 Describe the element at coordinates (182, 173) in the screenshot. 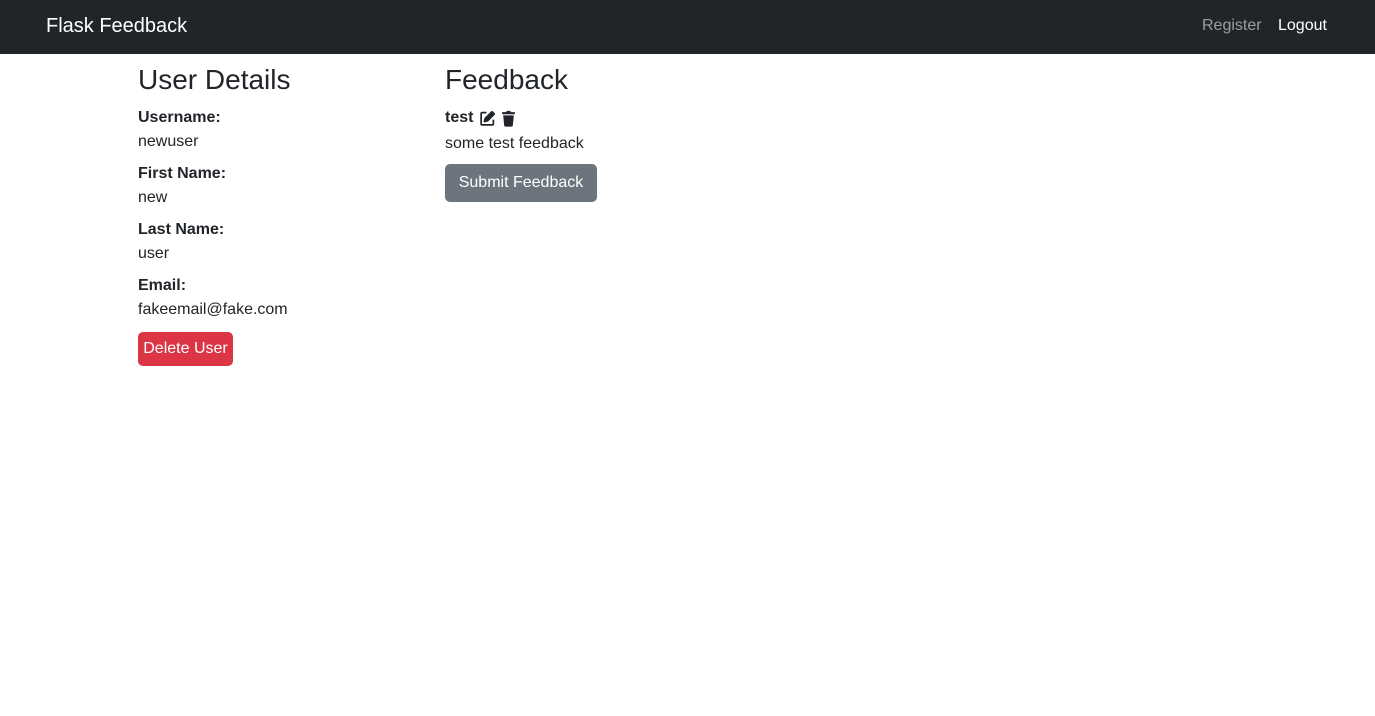

I see `first-name-label: First Name:` at that location.